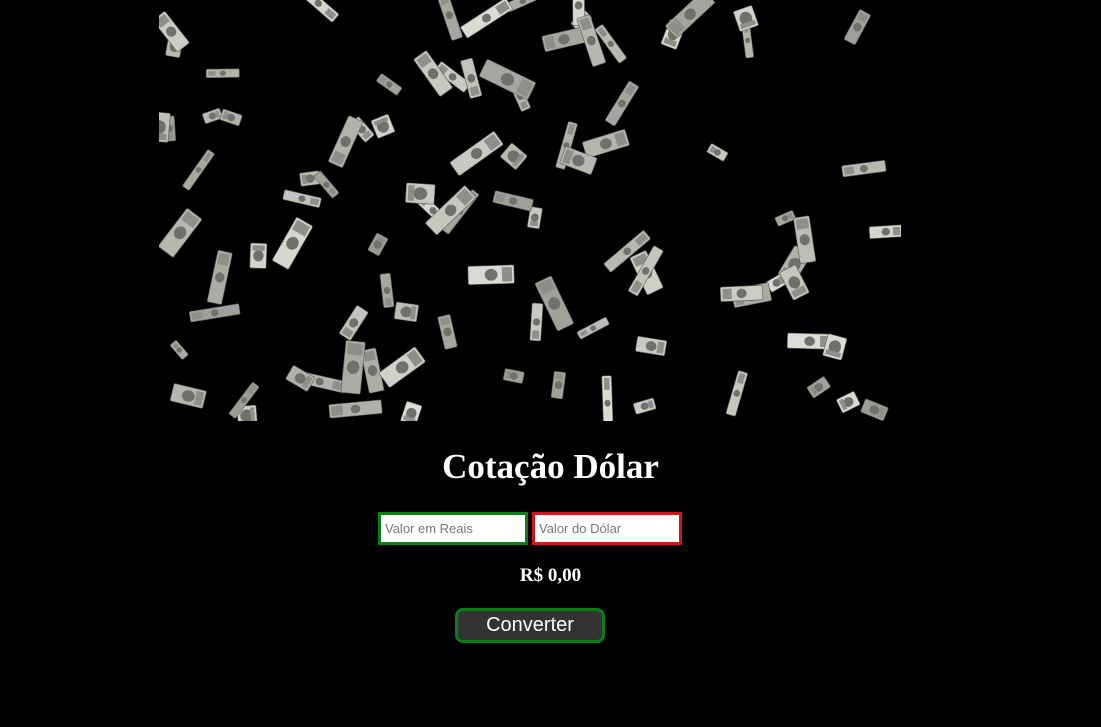 This screenshot has width=1101, height=727. I want to click on reais-input, so click(453, 528).